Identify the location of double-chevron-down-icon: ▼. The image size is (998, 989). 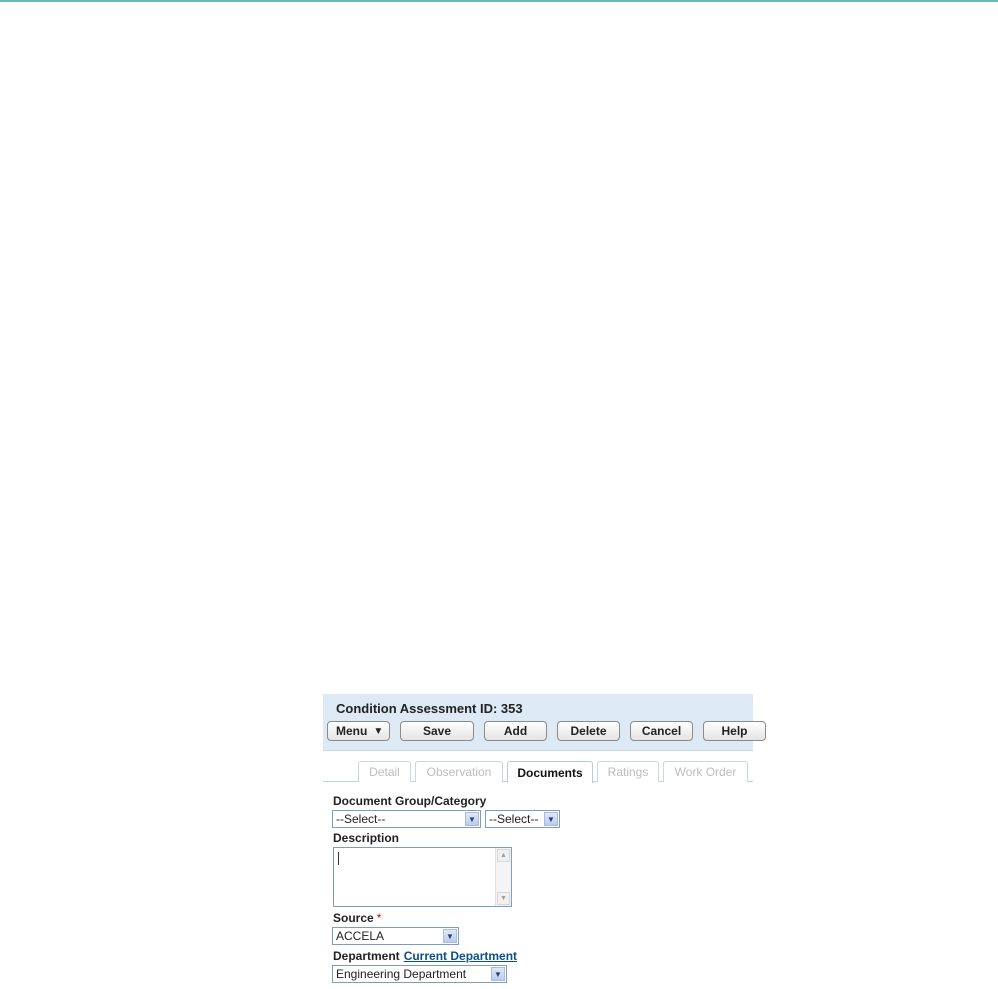
(378, 731).